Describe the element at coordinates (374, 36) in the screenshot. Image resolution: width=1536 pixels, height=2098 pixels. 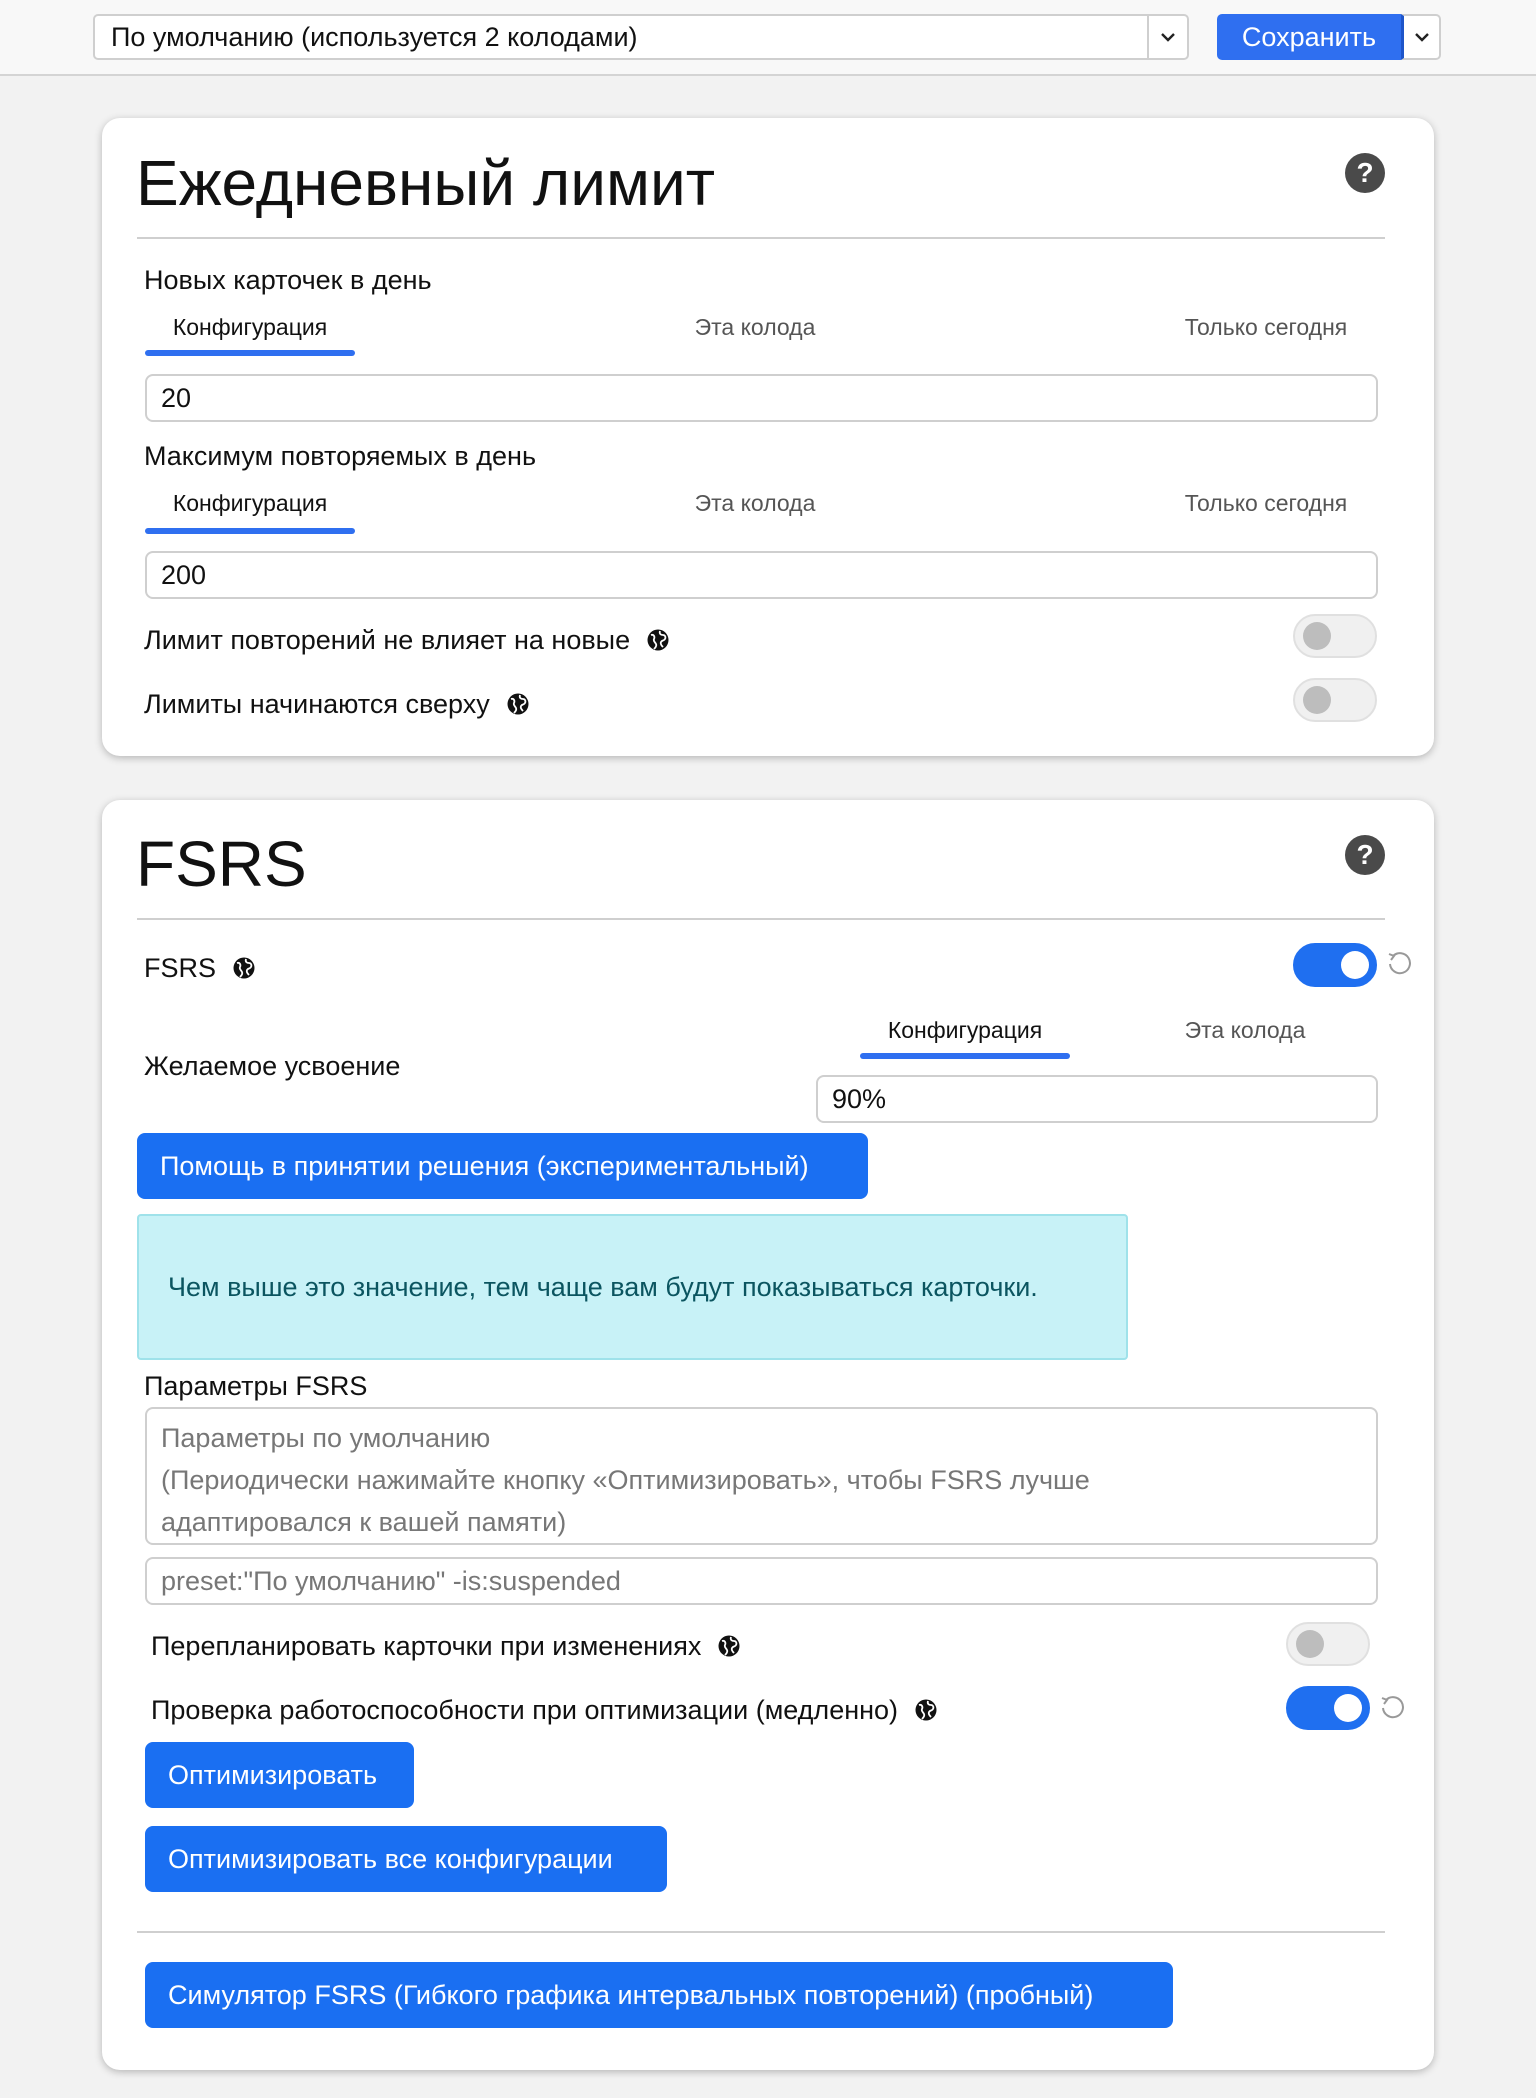
I see `preset-select-value: По умолчанию (используется 2 колодами)` at that location.